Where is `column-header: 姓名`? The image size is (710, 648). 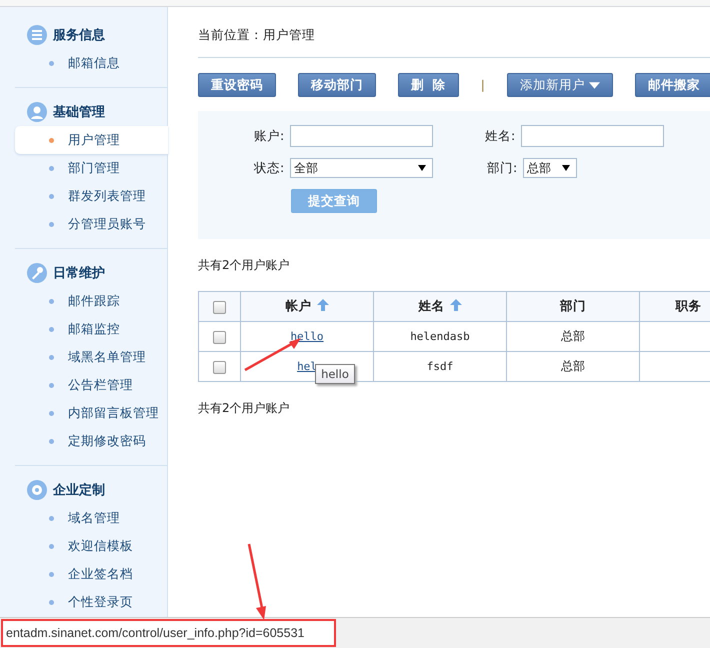 column-header: 姓名 is located at coordinates (440, 307).